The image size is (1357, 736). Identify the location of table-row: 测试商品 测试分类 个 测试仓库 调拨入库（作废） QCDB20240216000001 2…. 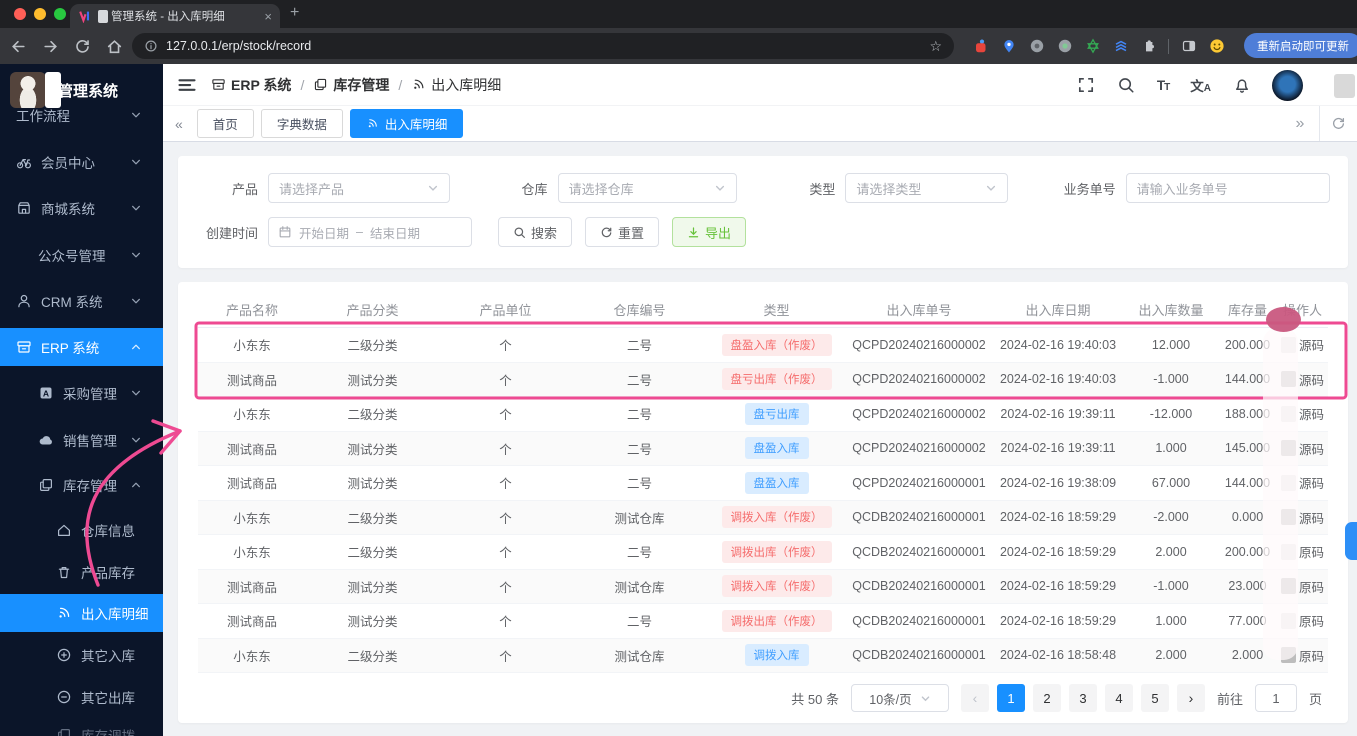
(763, 586).